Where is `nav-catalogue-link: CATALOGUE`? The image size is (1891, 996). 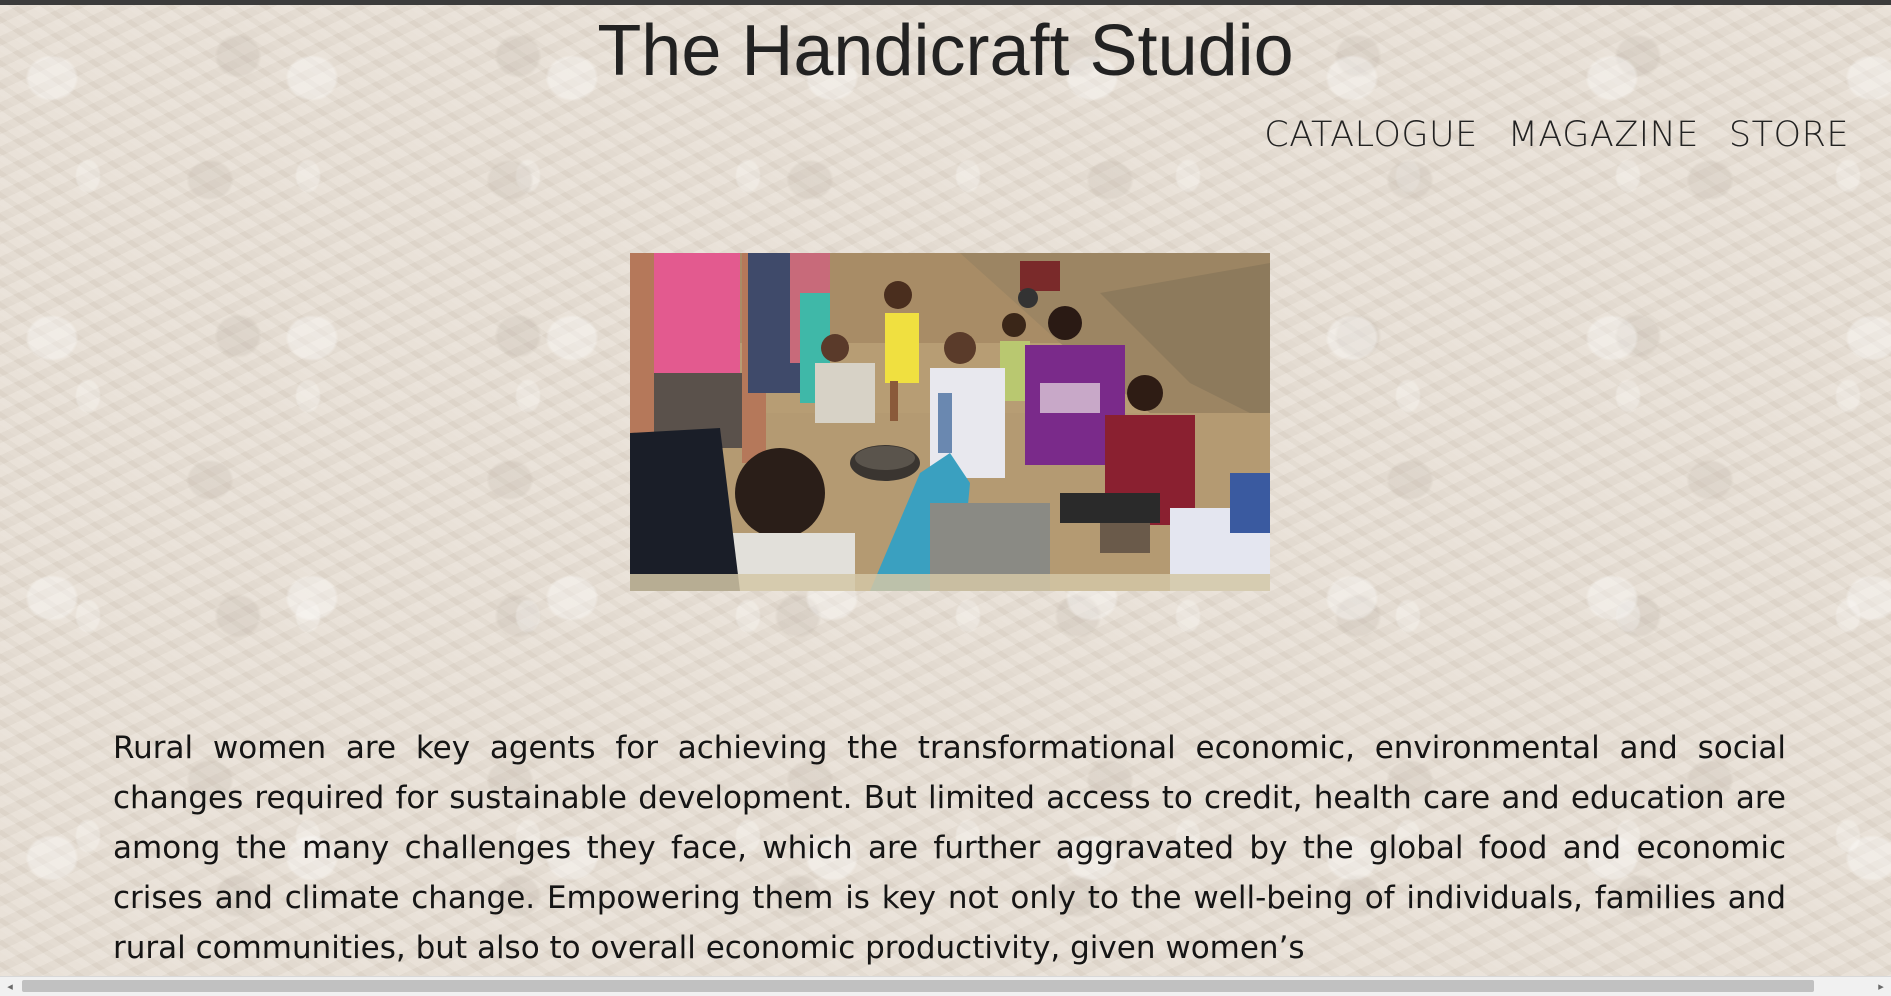
nav-catalogue-link: CATALOGUE is located at coordinates (1370, 135).